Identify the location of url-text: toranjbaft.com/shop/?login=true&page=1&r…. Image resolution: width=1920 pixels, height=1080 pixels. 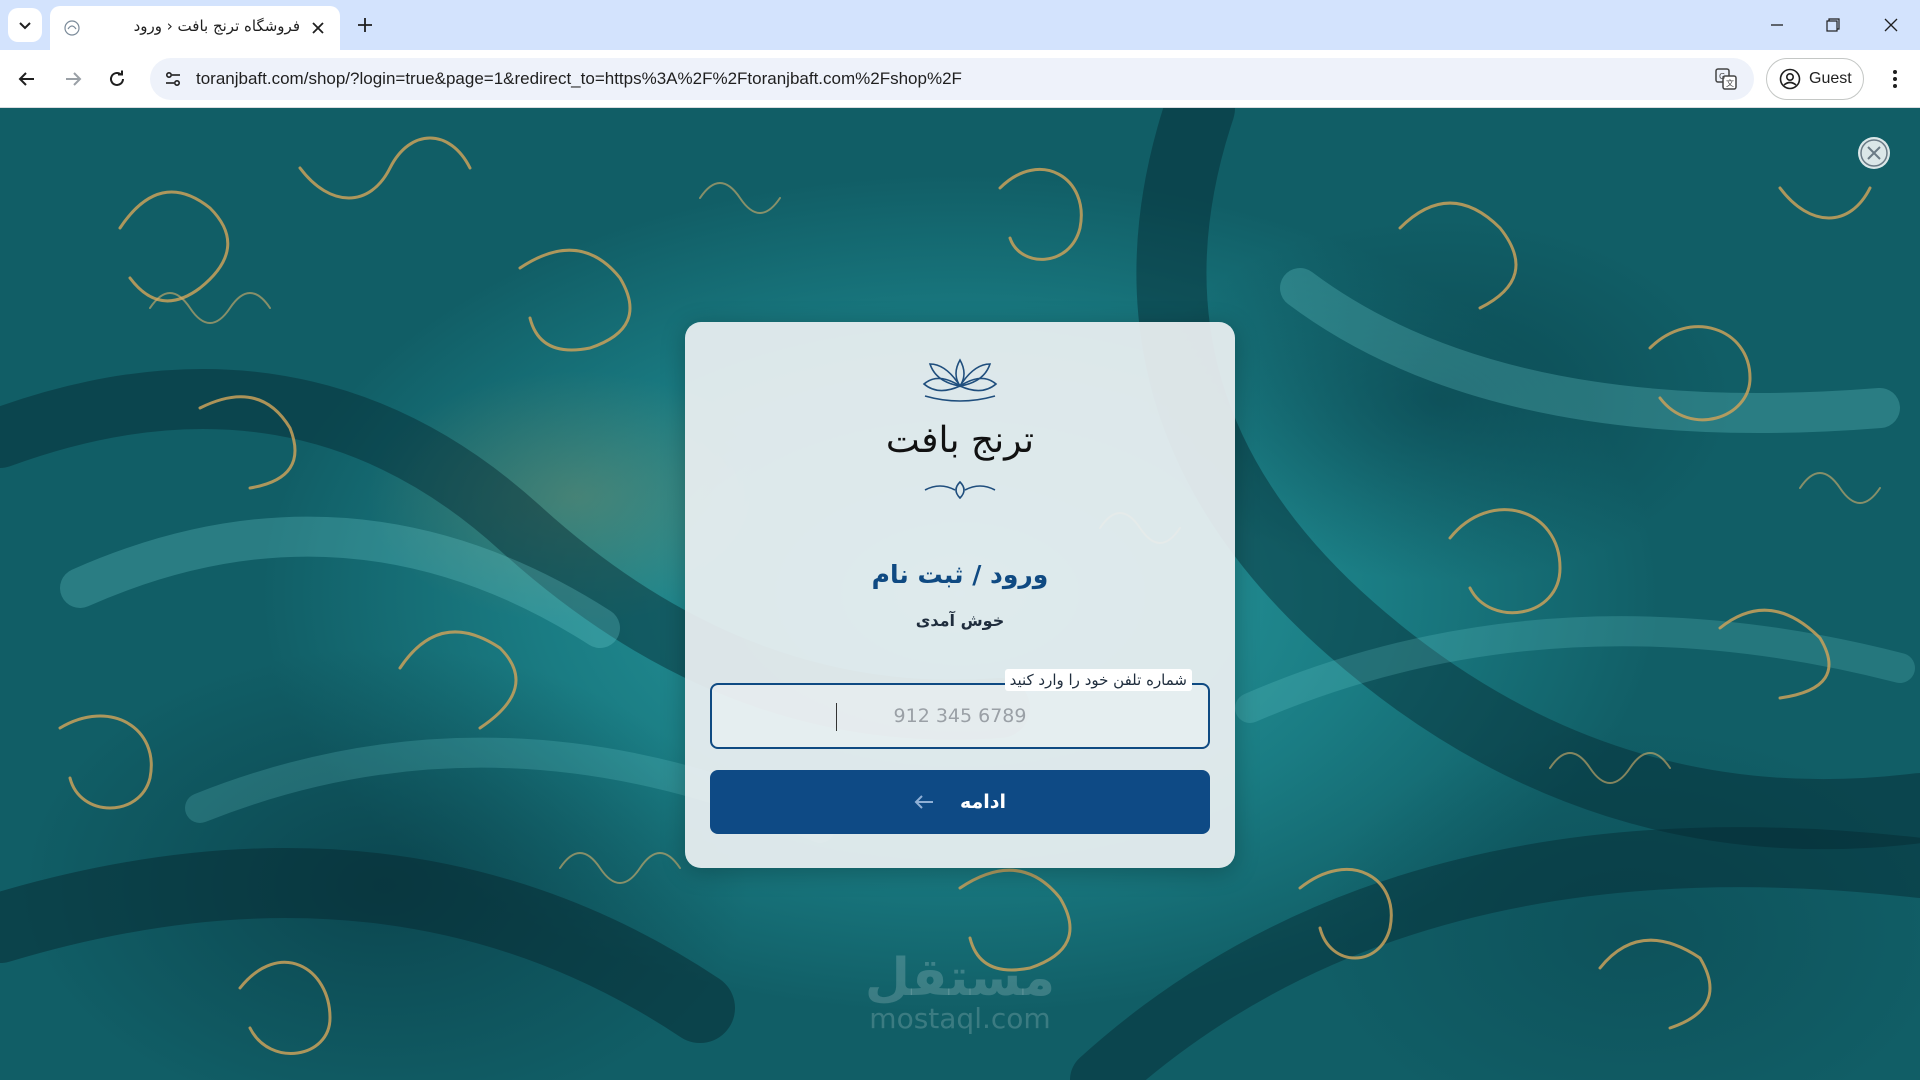
(579, 79).